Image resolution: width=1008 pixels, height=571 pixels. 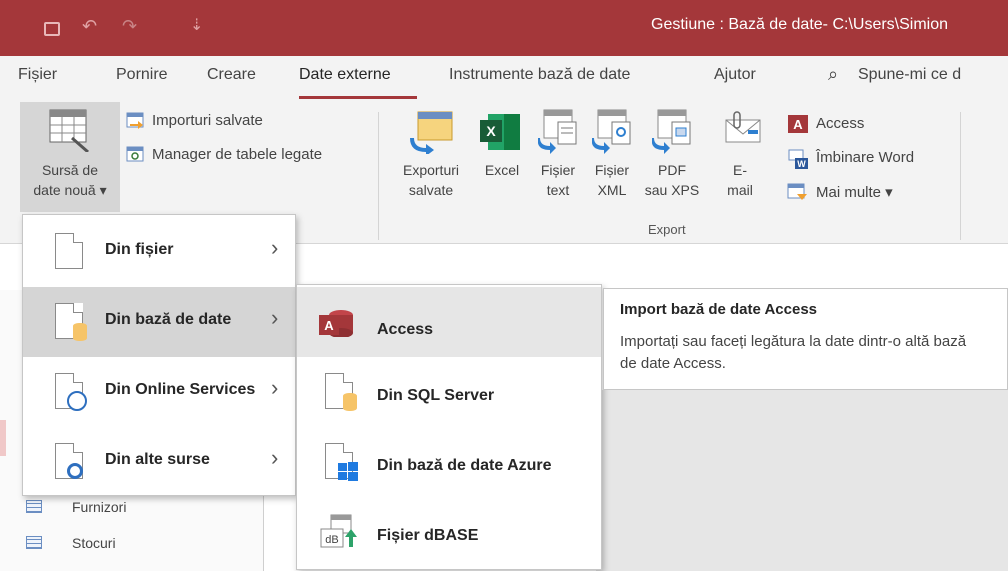 What do you see at coordinates (502, 157) in the screenshot?
I see `export-excel-button: X Excel` at bounding box center [502, 157].